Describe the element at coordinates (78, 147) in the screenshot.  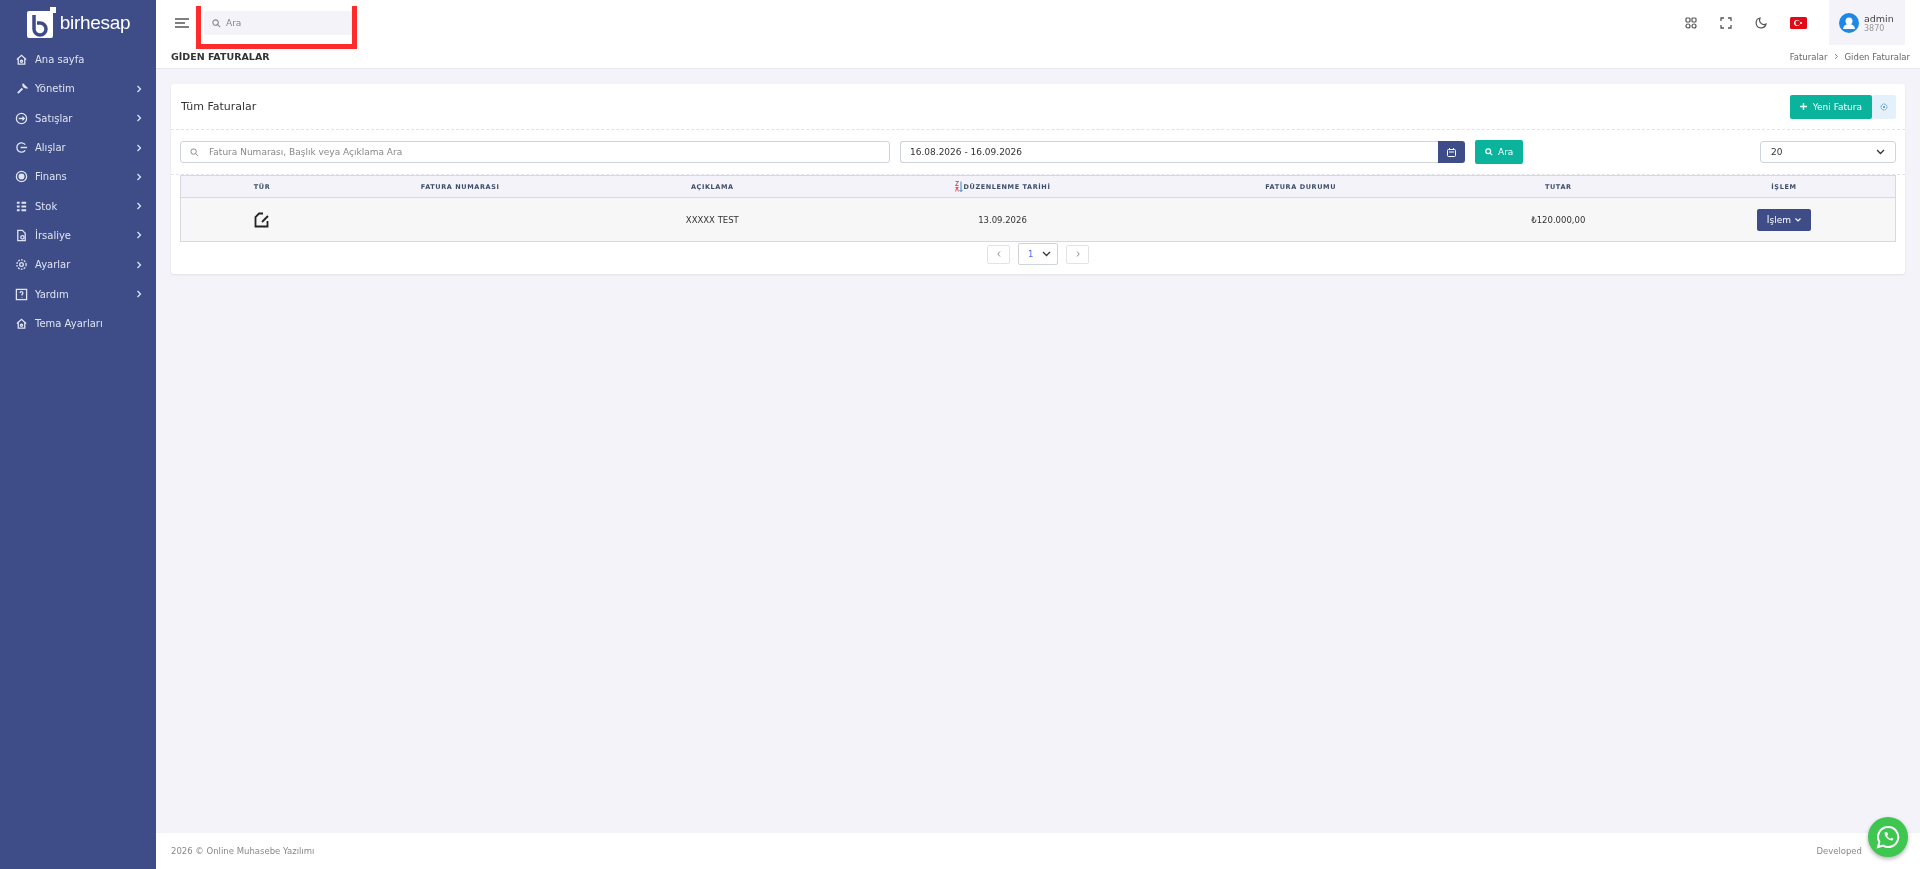
I see `sidebar-item: Alışlar` at that location.